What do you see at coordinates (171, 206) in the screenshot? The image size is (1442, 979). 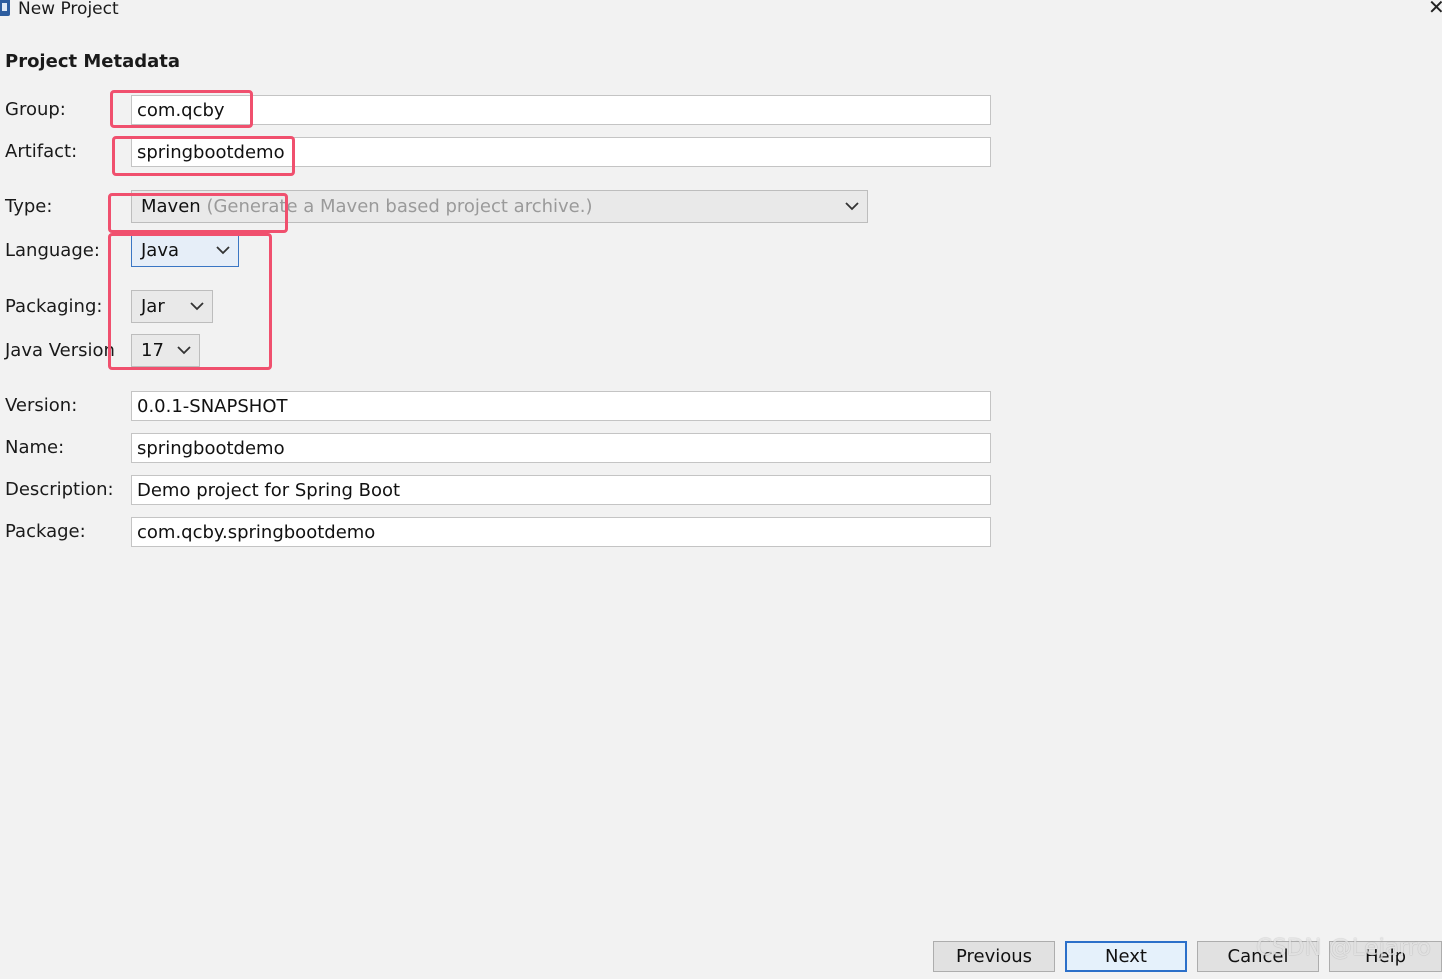 I see `type-value: Maven` at bounding box center [171, 206].